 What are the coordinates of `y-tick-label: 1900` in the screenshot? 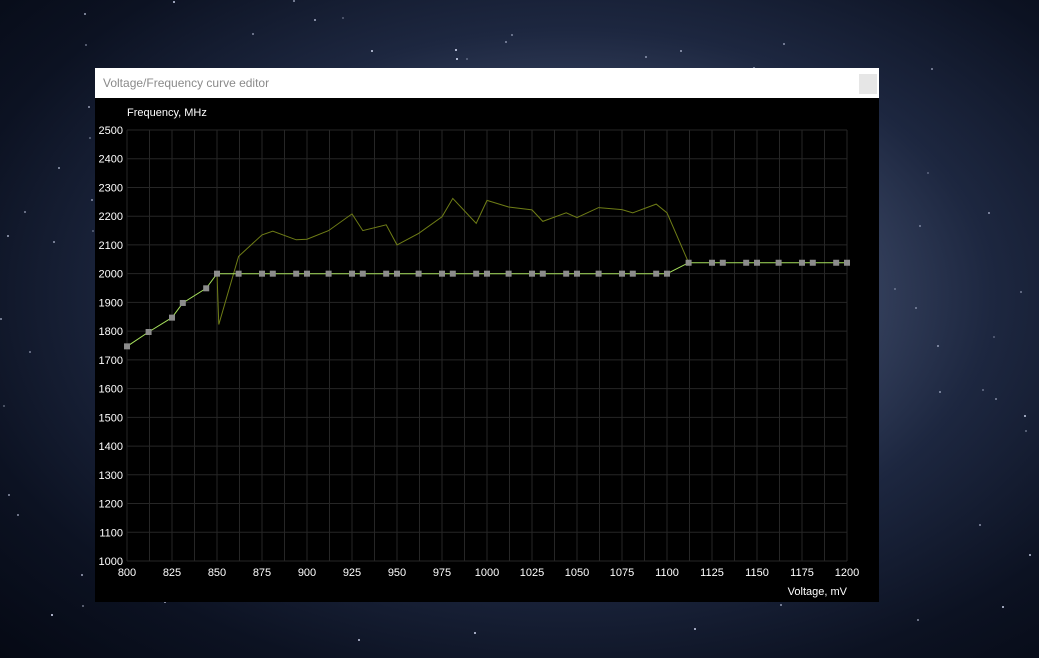 It's located at (111, 303).